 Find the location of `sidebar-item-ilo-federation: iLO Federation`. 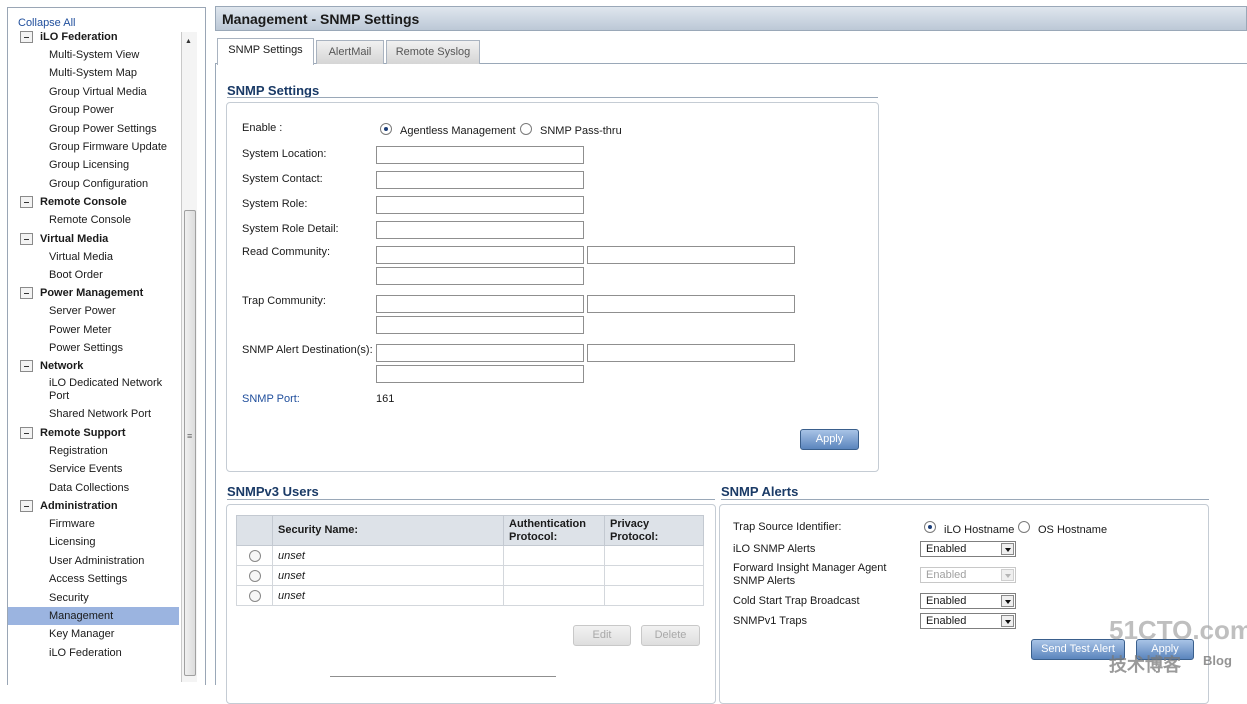

sidebar-item-ilo-federation: iLO Federation is located at coordinates (94, 653).